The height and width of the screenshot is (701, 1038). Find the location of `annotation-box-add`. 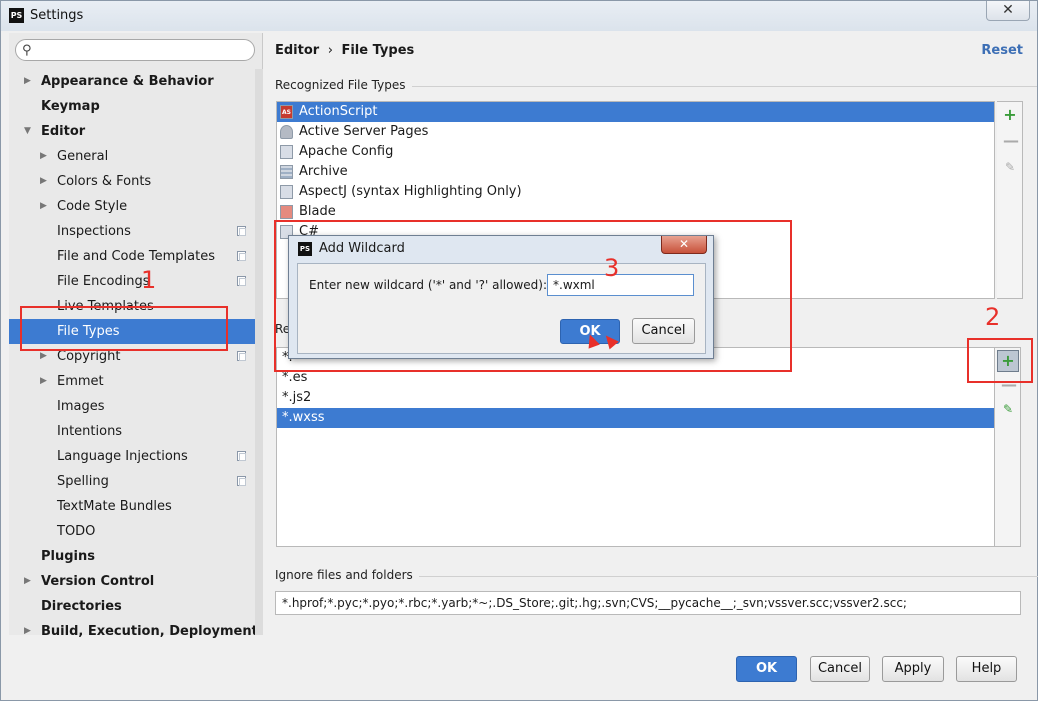

annotation-box-add is located at coordinates (1000, 360).